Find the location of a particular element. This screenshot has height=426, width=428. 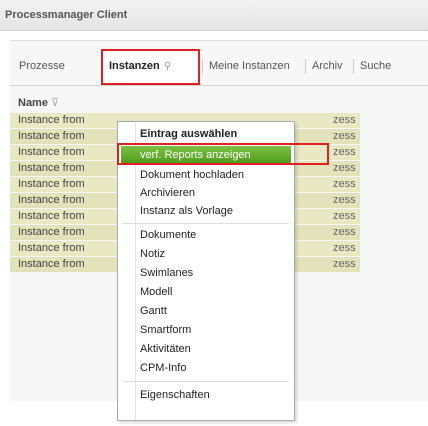

tab-instanzen: Instanzen ⚲ is located at coordinates (140, 66).